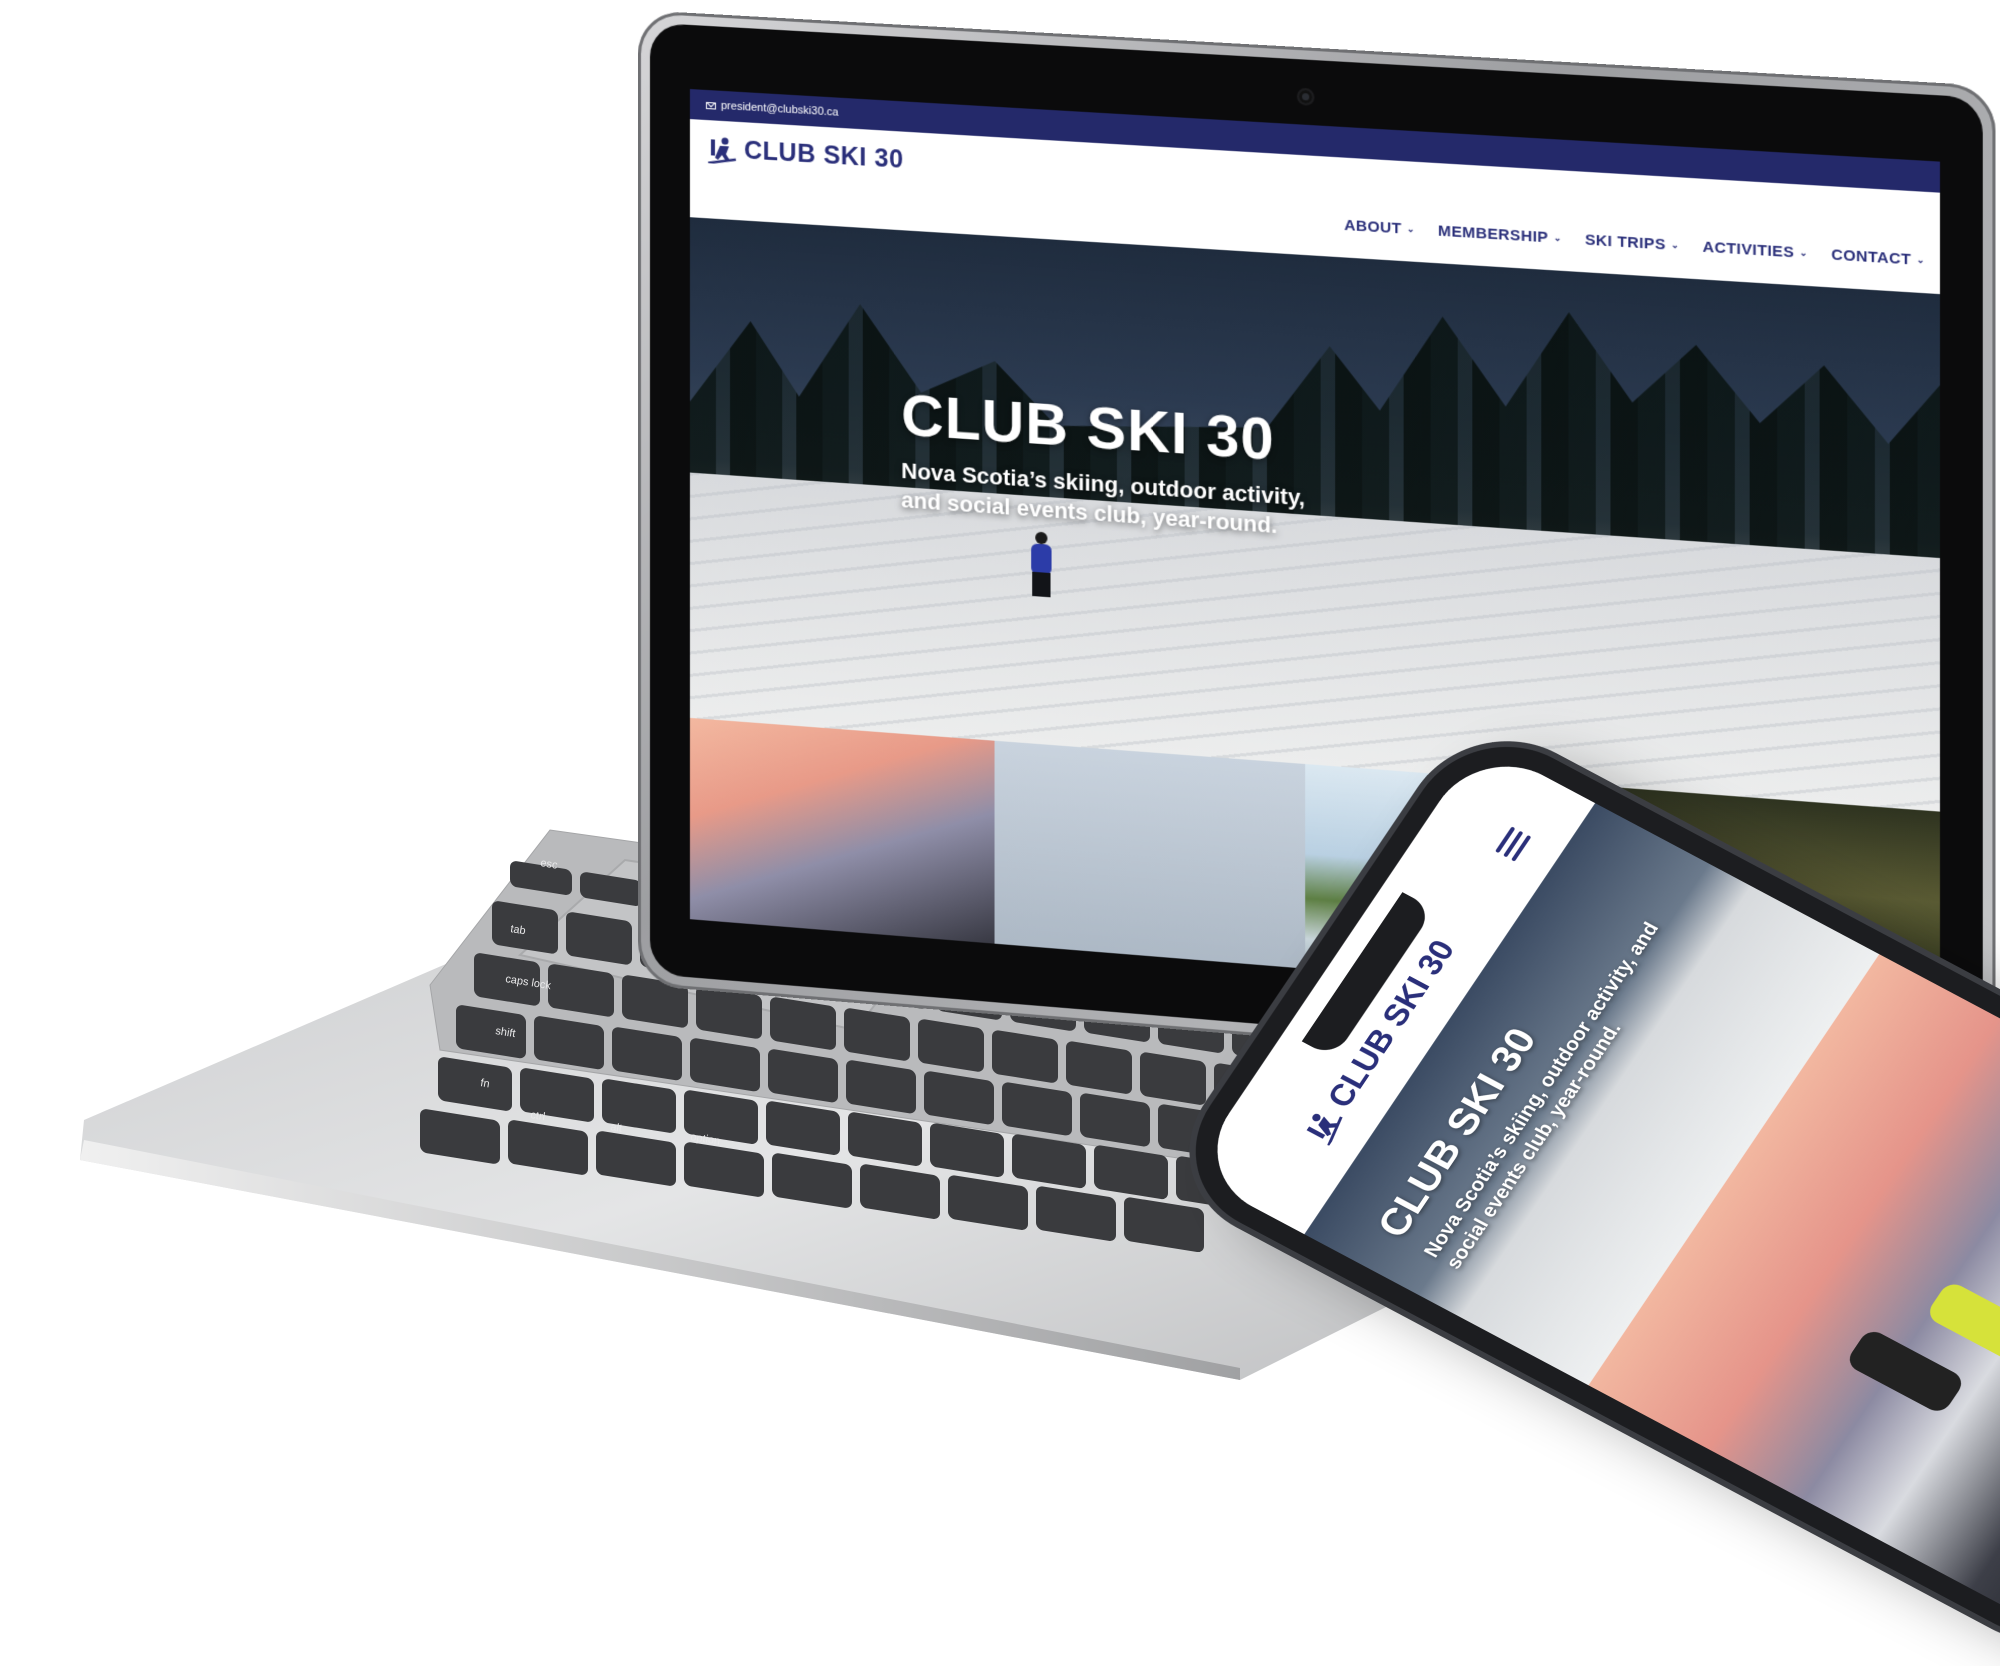 Image resolution: width=2000 pixels, height=1666 pixels. Describe the element at coordinates (1041, 567) in the screenshot. I see `skier-figure` at that location.